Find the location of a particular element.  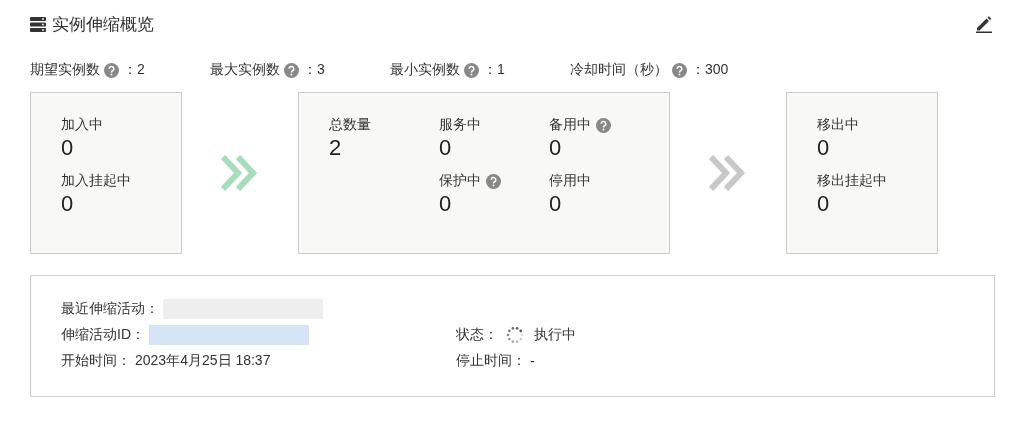

stat-label: 加入中 is located at coordinates (82, 125).